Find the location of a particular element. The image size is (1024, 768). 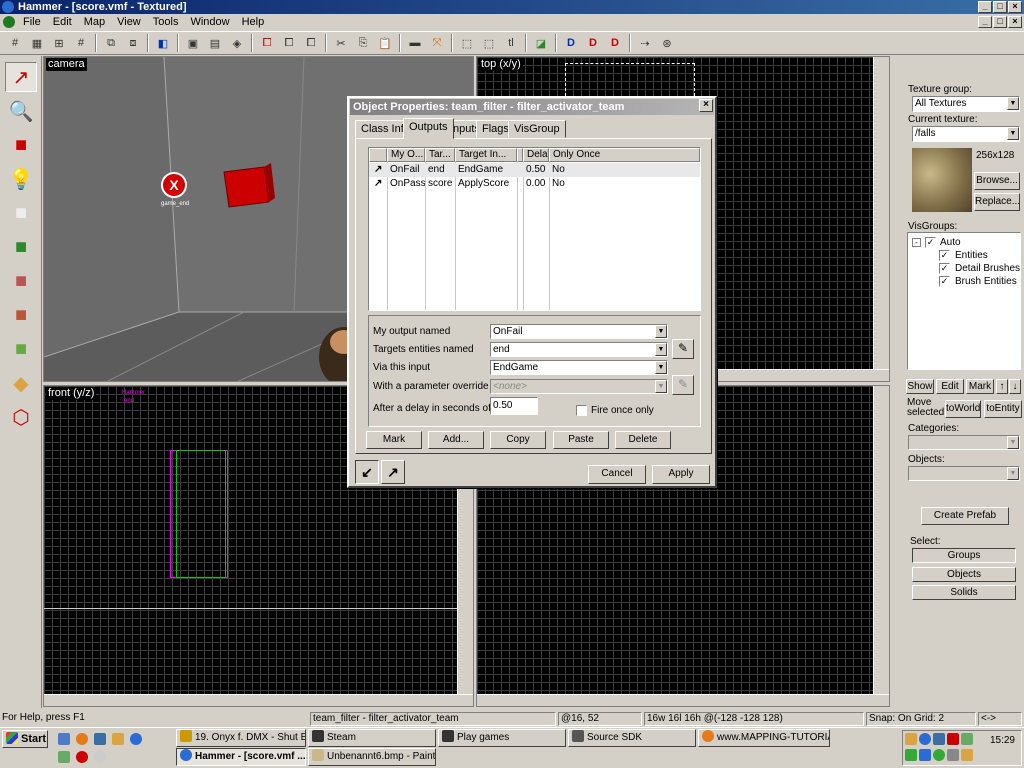

tab-visgroup: VisGroup is located at coordinates (537, 129).